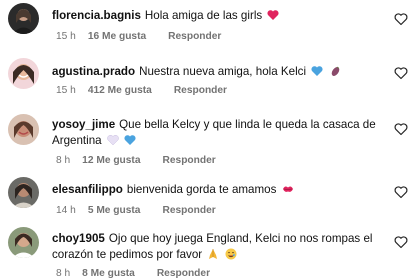 This screenshot has width=420, height=280. Describe the element at coordinates (203, 15) in the screenshot. I see `comment-text: Hola amiga de las girls` at that location.